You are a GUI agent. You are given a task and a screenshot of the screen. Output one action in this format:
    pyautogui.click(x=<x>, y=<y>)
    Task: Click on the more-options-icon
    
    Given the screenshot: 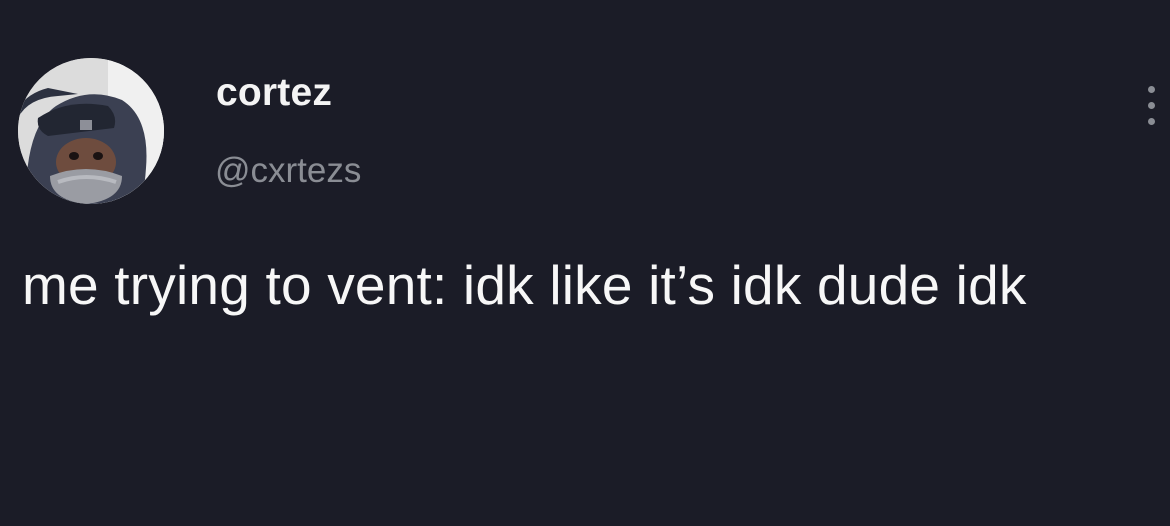 What is the action you would take?
    pyautogui.click(x=1152, y=106)
    